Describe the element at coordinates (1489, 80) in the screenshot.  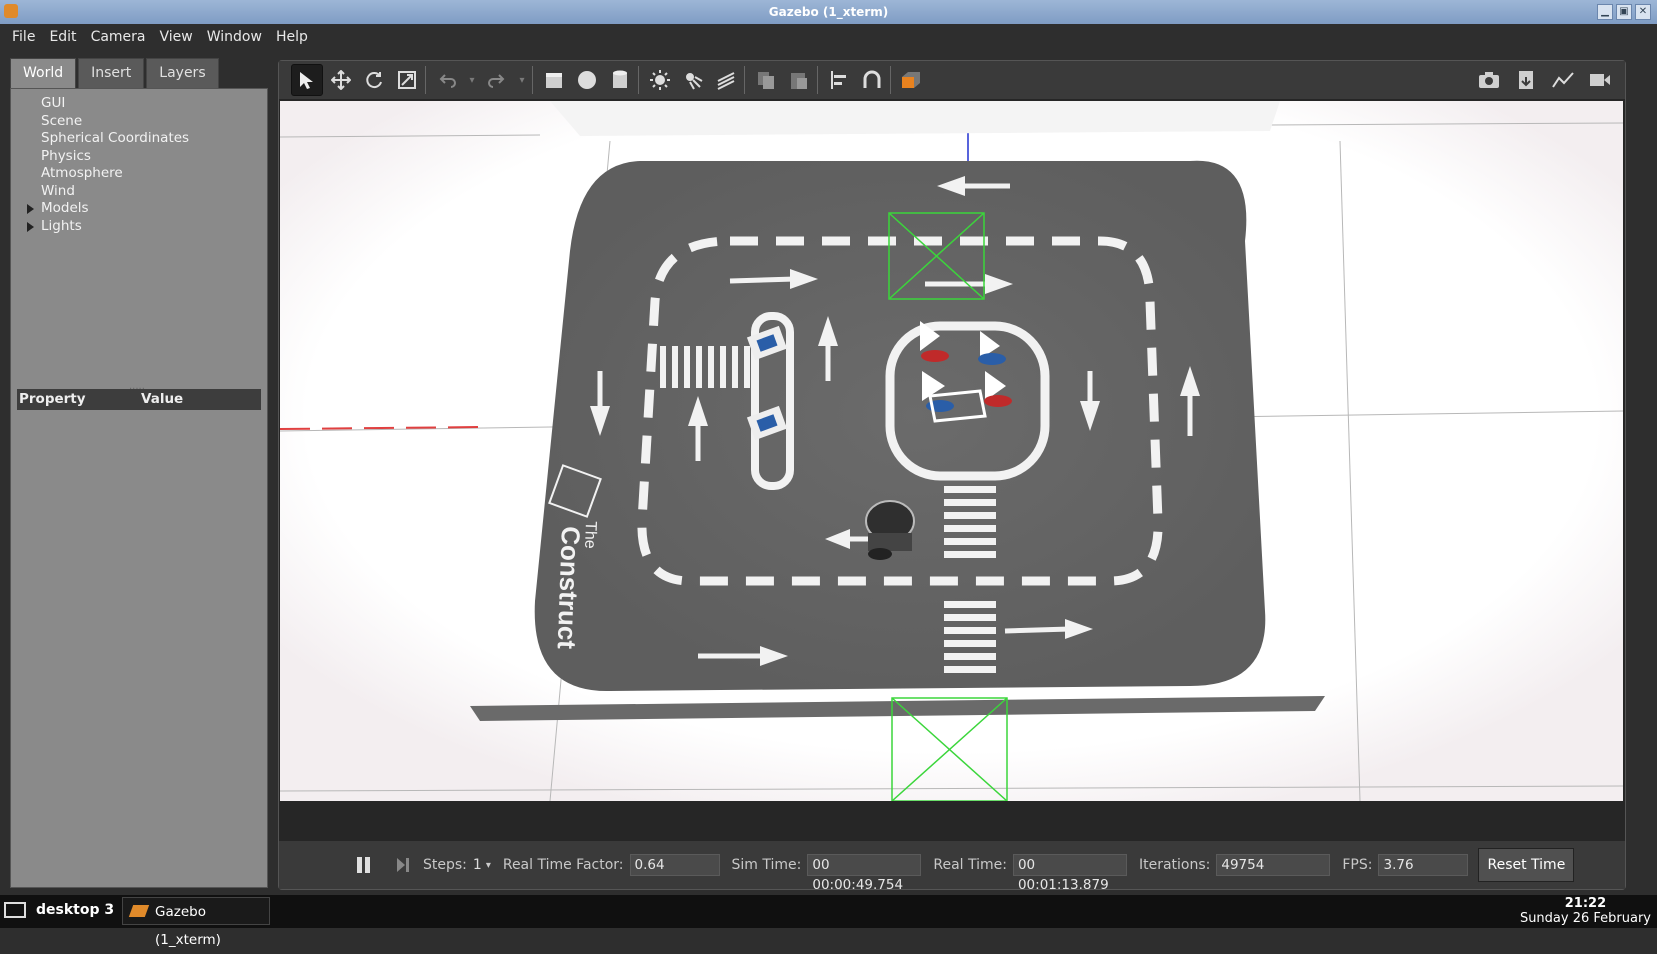
I see `screenshot-icon` at that location.